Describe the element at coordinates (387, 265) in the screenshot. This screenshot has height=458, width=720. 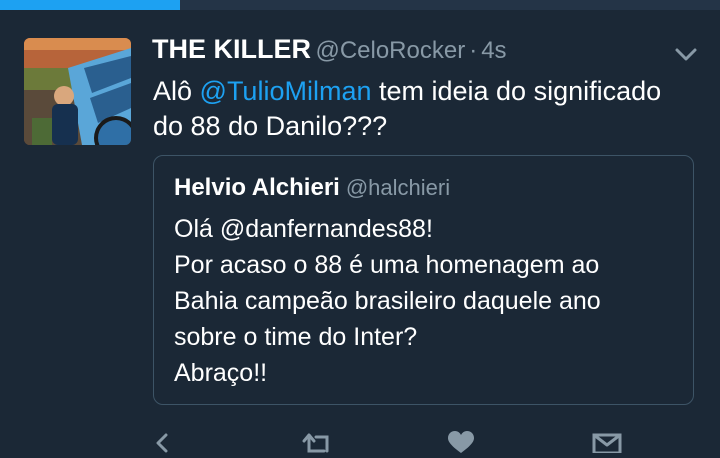
I see `quoted-text-line: Por acaso o 88 é uma homenagem ao` at that location.